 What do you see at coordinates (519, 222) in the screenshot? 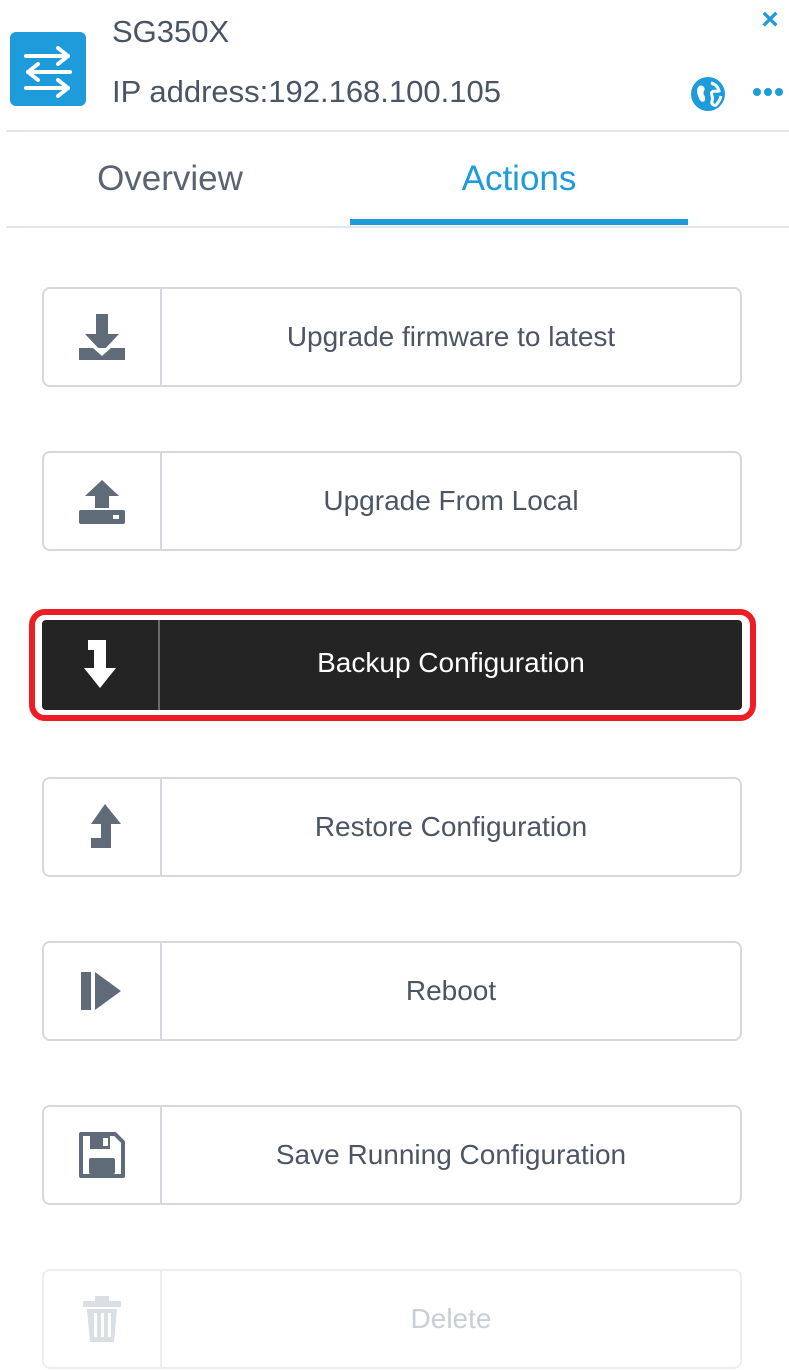
I see `active-tab-indicator` at bounding box center [519, 222].